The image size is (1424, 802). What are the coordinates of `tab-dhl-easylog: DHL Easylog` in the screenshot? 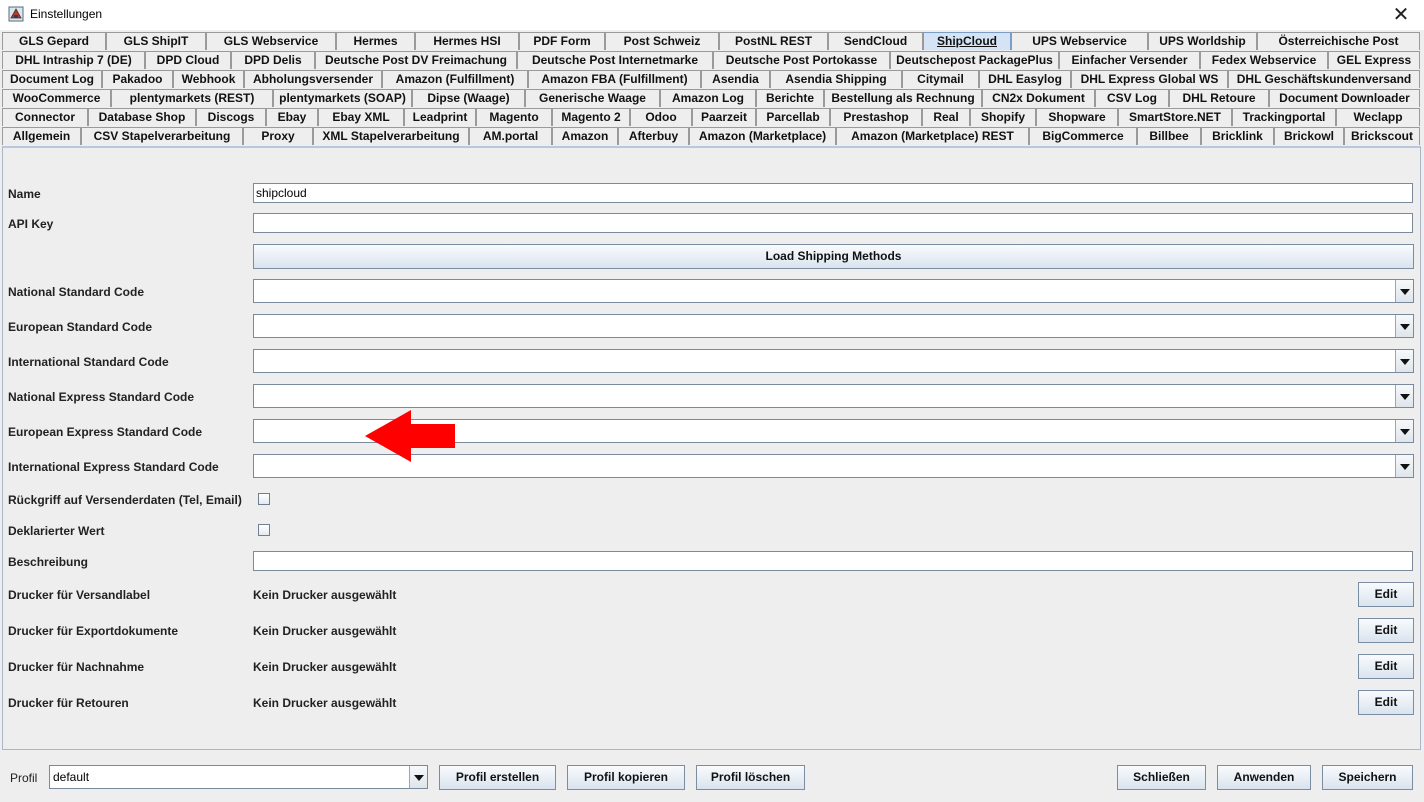 It's located at (1025, 79).